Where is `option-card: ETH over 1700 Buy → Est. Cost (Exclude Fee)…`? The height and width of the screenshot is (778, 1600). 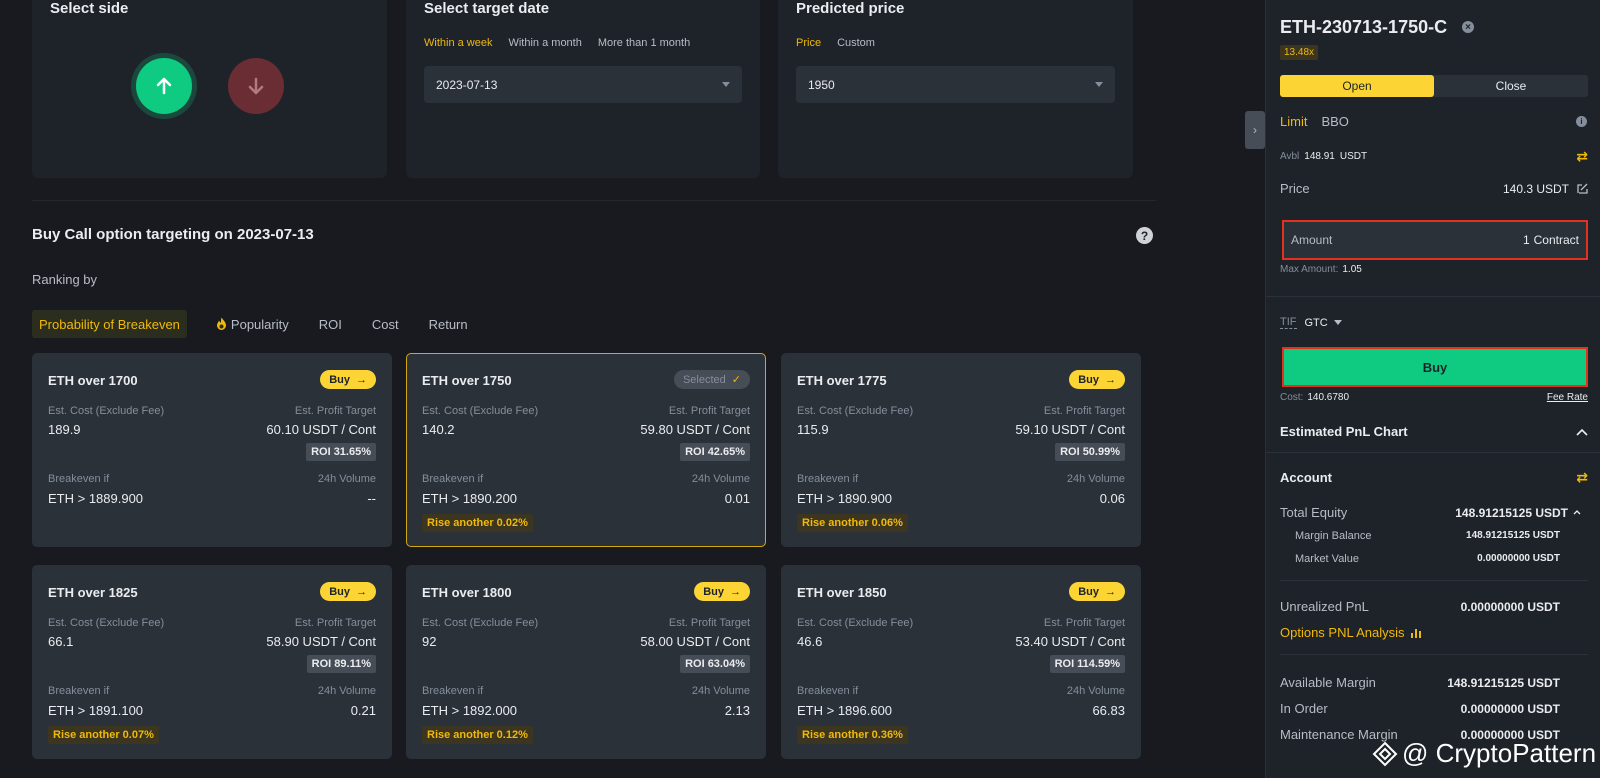
option-card: ETH over 1700 Buy → Est. Cost (Exclude Fee)… is located at coordinates (212, 450).